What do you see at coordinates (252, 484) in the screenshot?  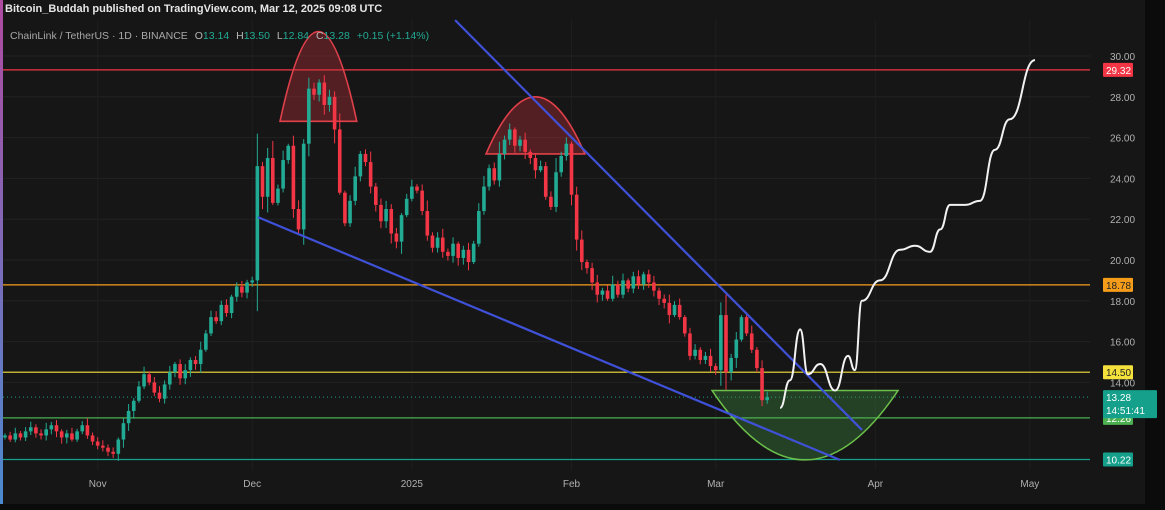 I see `time-tick-label: Dec` at bounding box center [252, 484].